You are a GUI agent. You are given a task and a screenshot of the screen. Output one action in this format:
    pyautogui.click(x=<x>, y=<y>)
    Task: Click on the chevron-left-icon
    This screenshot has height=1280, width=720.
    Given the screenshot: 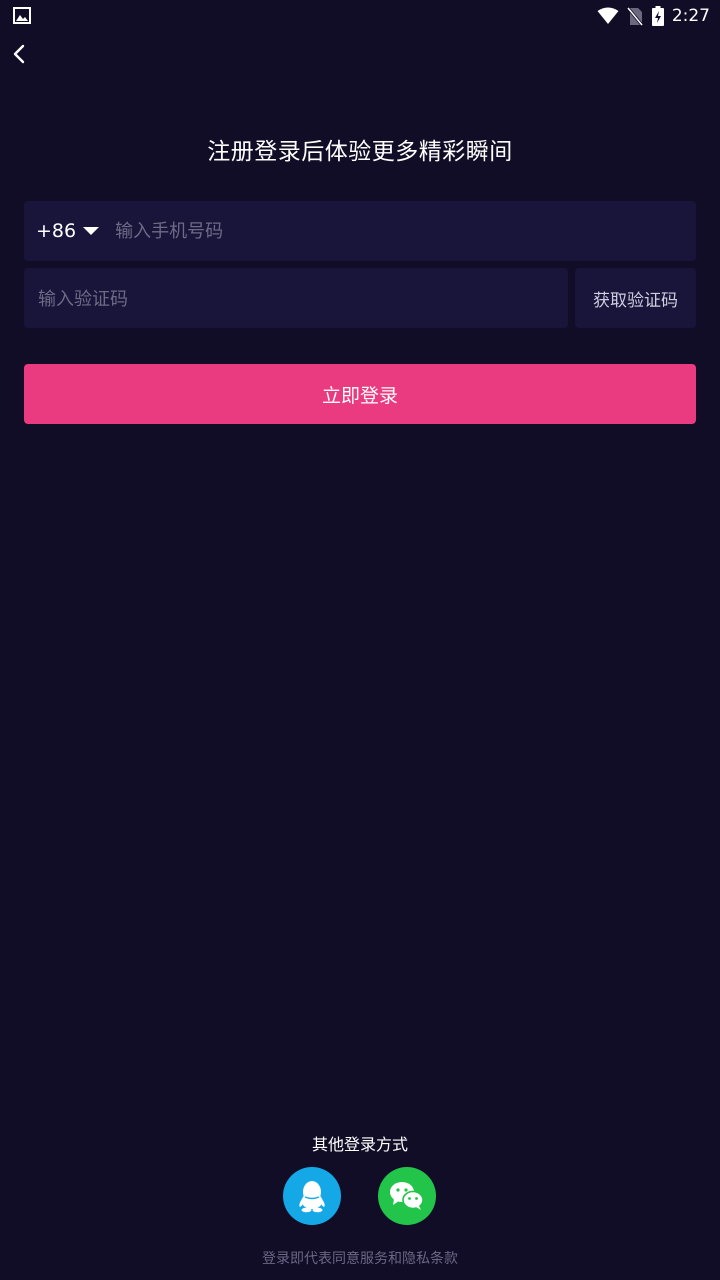 What is the action you would take?
    pyautogui.click(x=19, y=54)
    